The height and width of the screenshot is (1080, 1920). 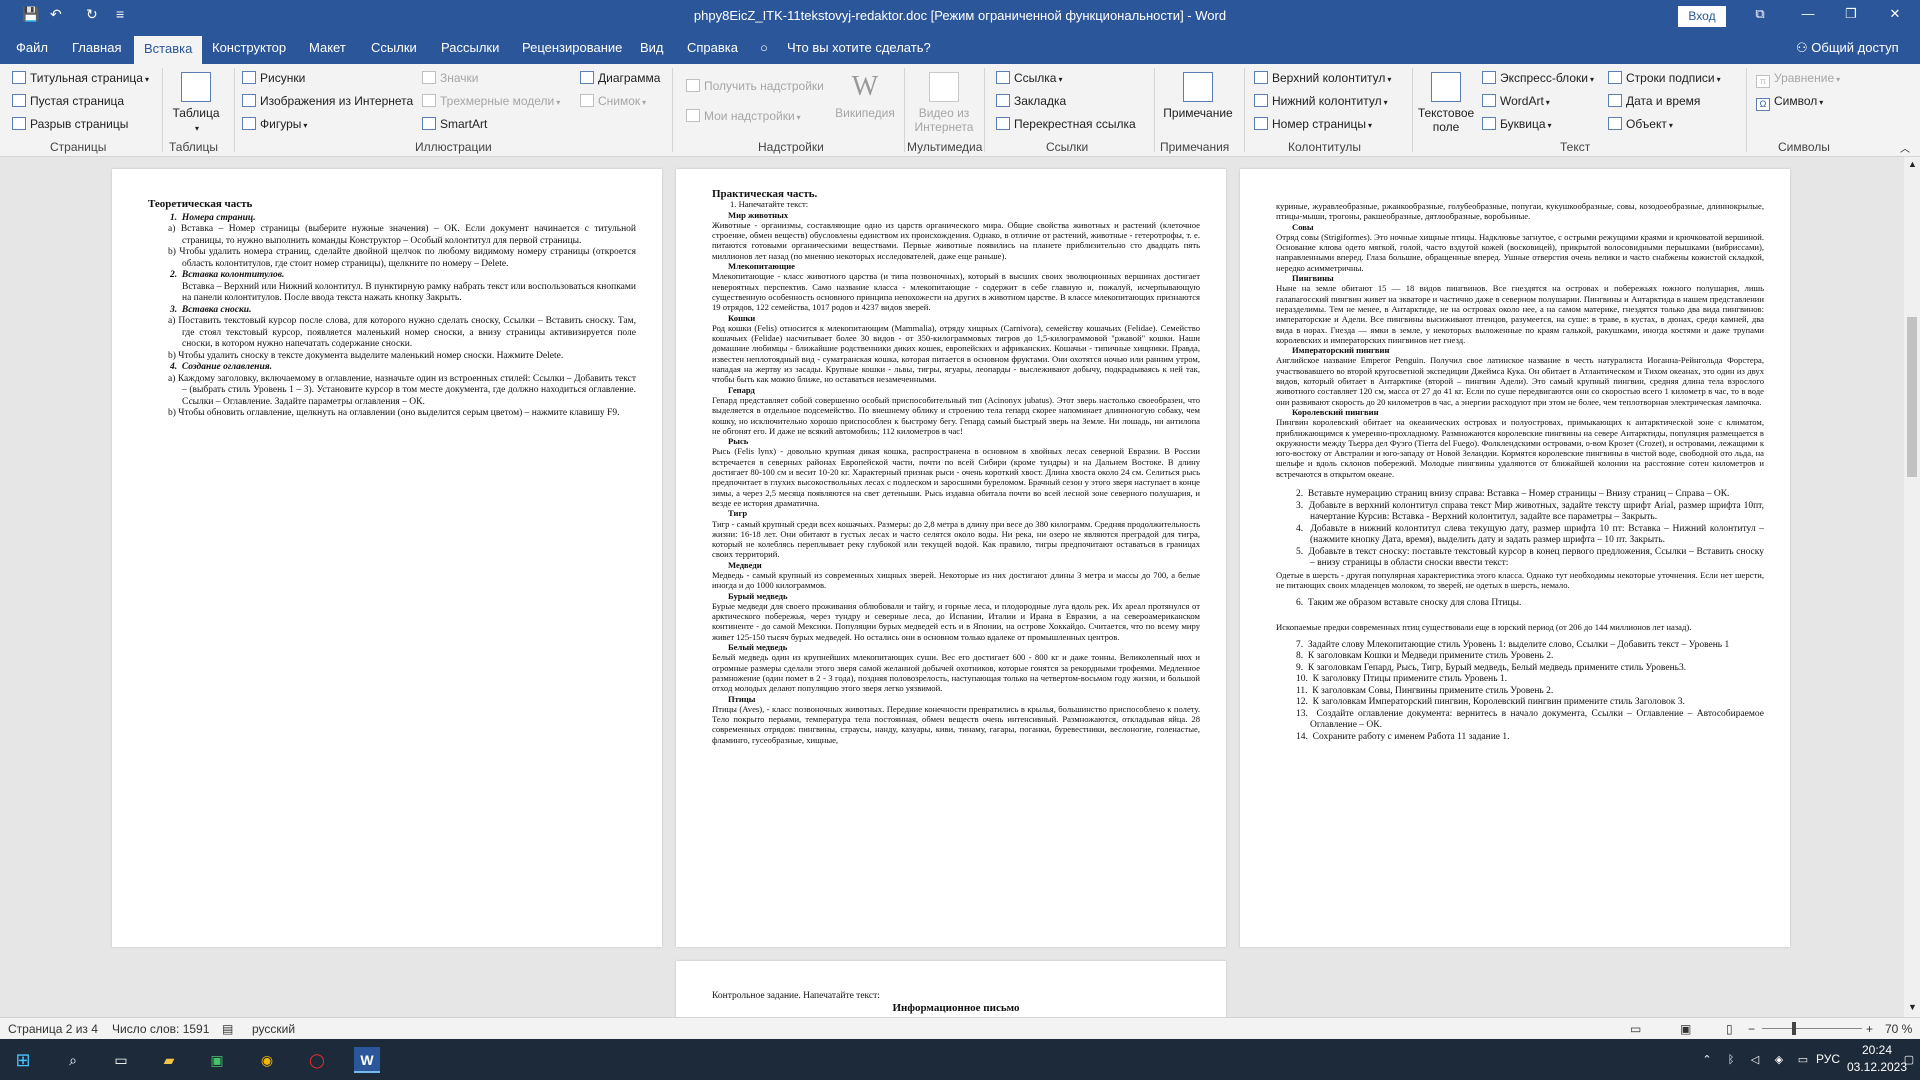 What do you see at coordinates (1847, 48) in the screenshot?
I see `share-button: ⚇ Общий доступ` at bounding box center [1847, 48].